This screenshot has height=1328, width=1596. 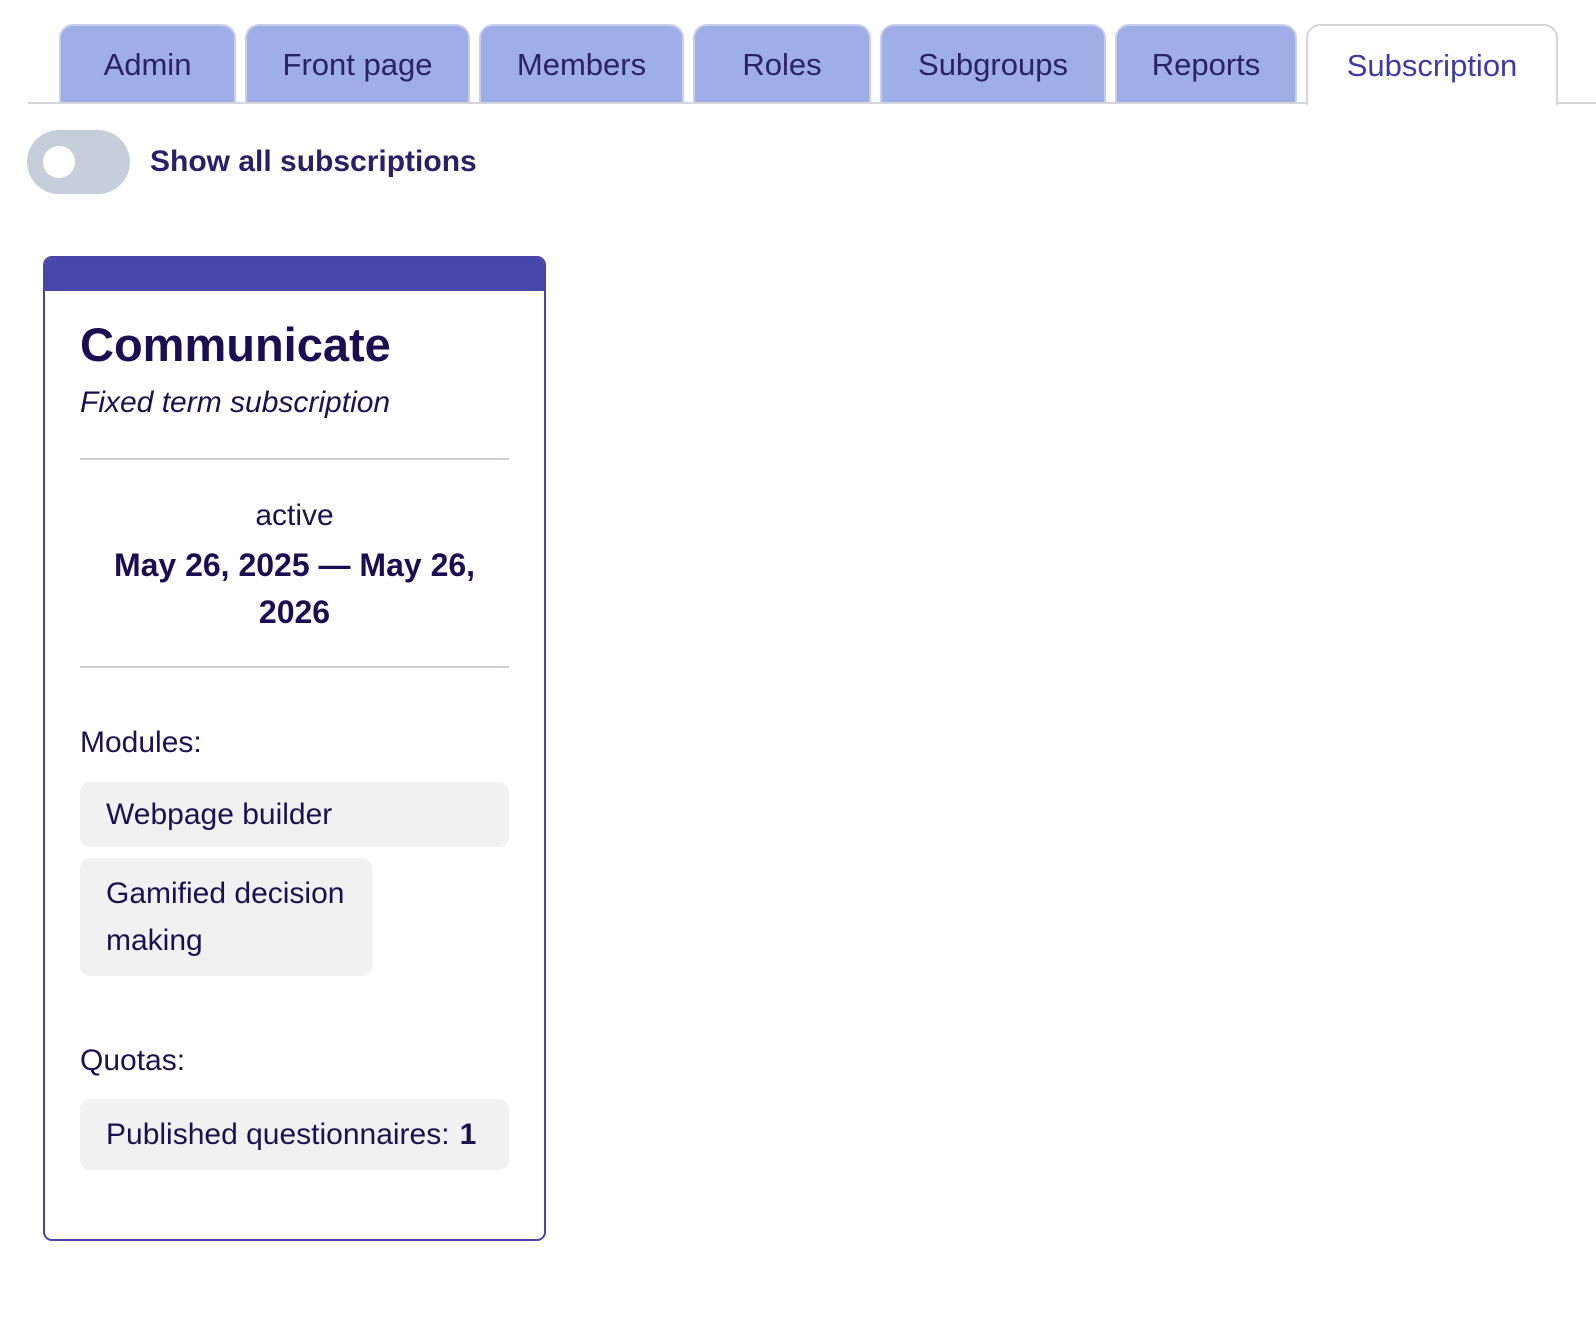 What do you see at coordinates (468, 1134) in the screenshot?
I see `quota-value: 1` at bounding box center [468, 1134].